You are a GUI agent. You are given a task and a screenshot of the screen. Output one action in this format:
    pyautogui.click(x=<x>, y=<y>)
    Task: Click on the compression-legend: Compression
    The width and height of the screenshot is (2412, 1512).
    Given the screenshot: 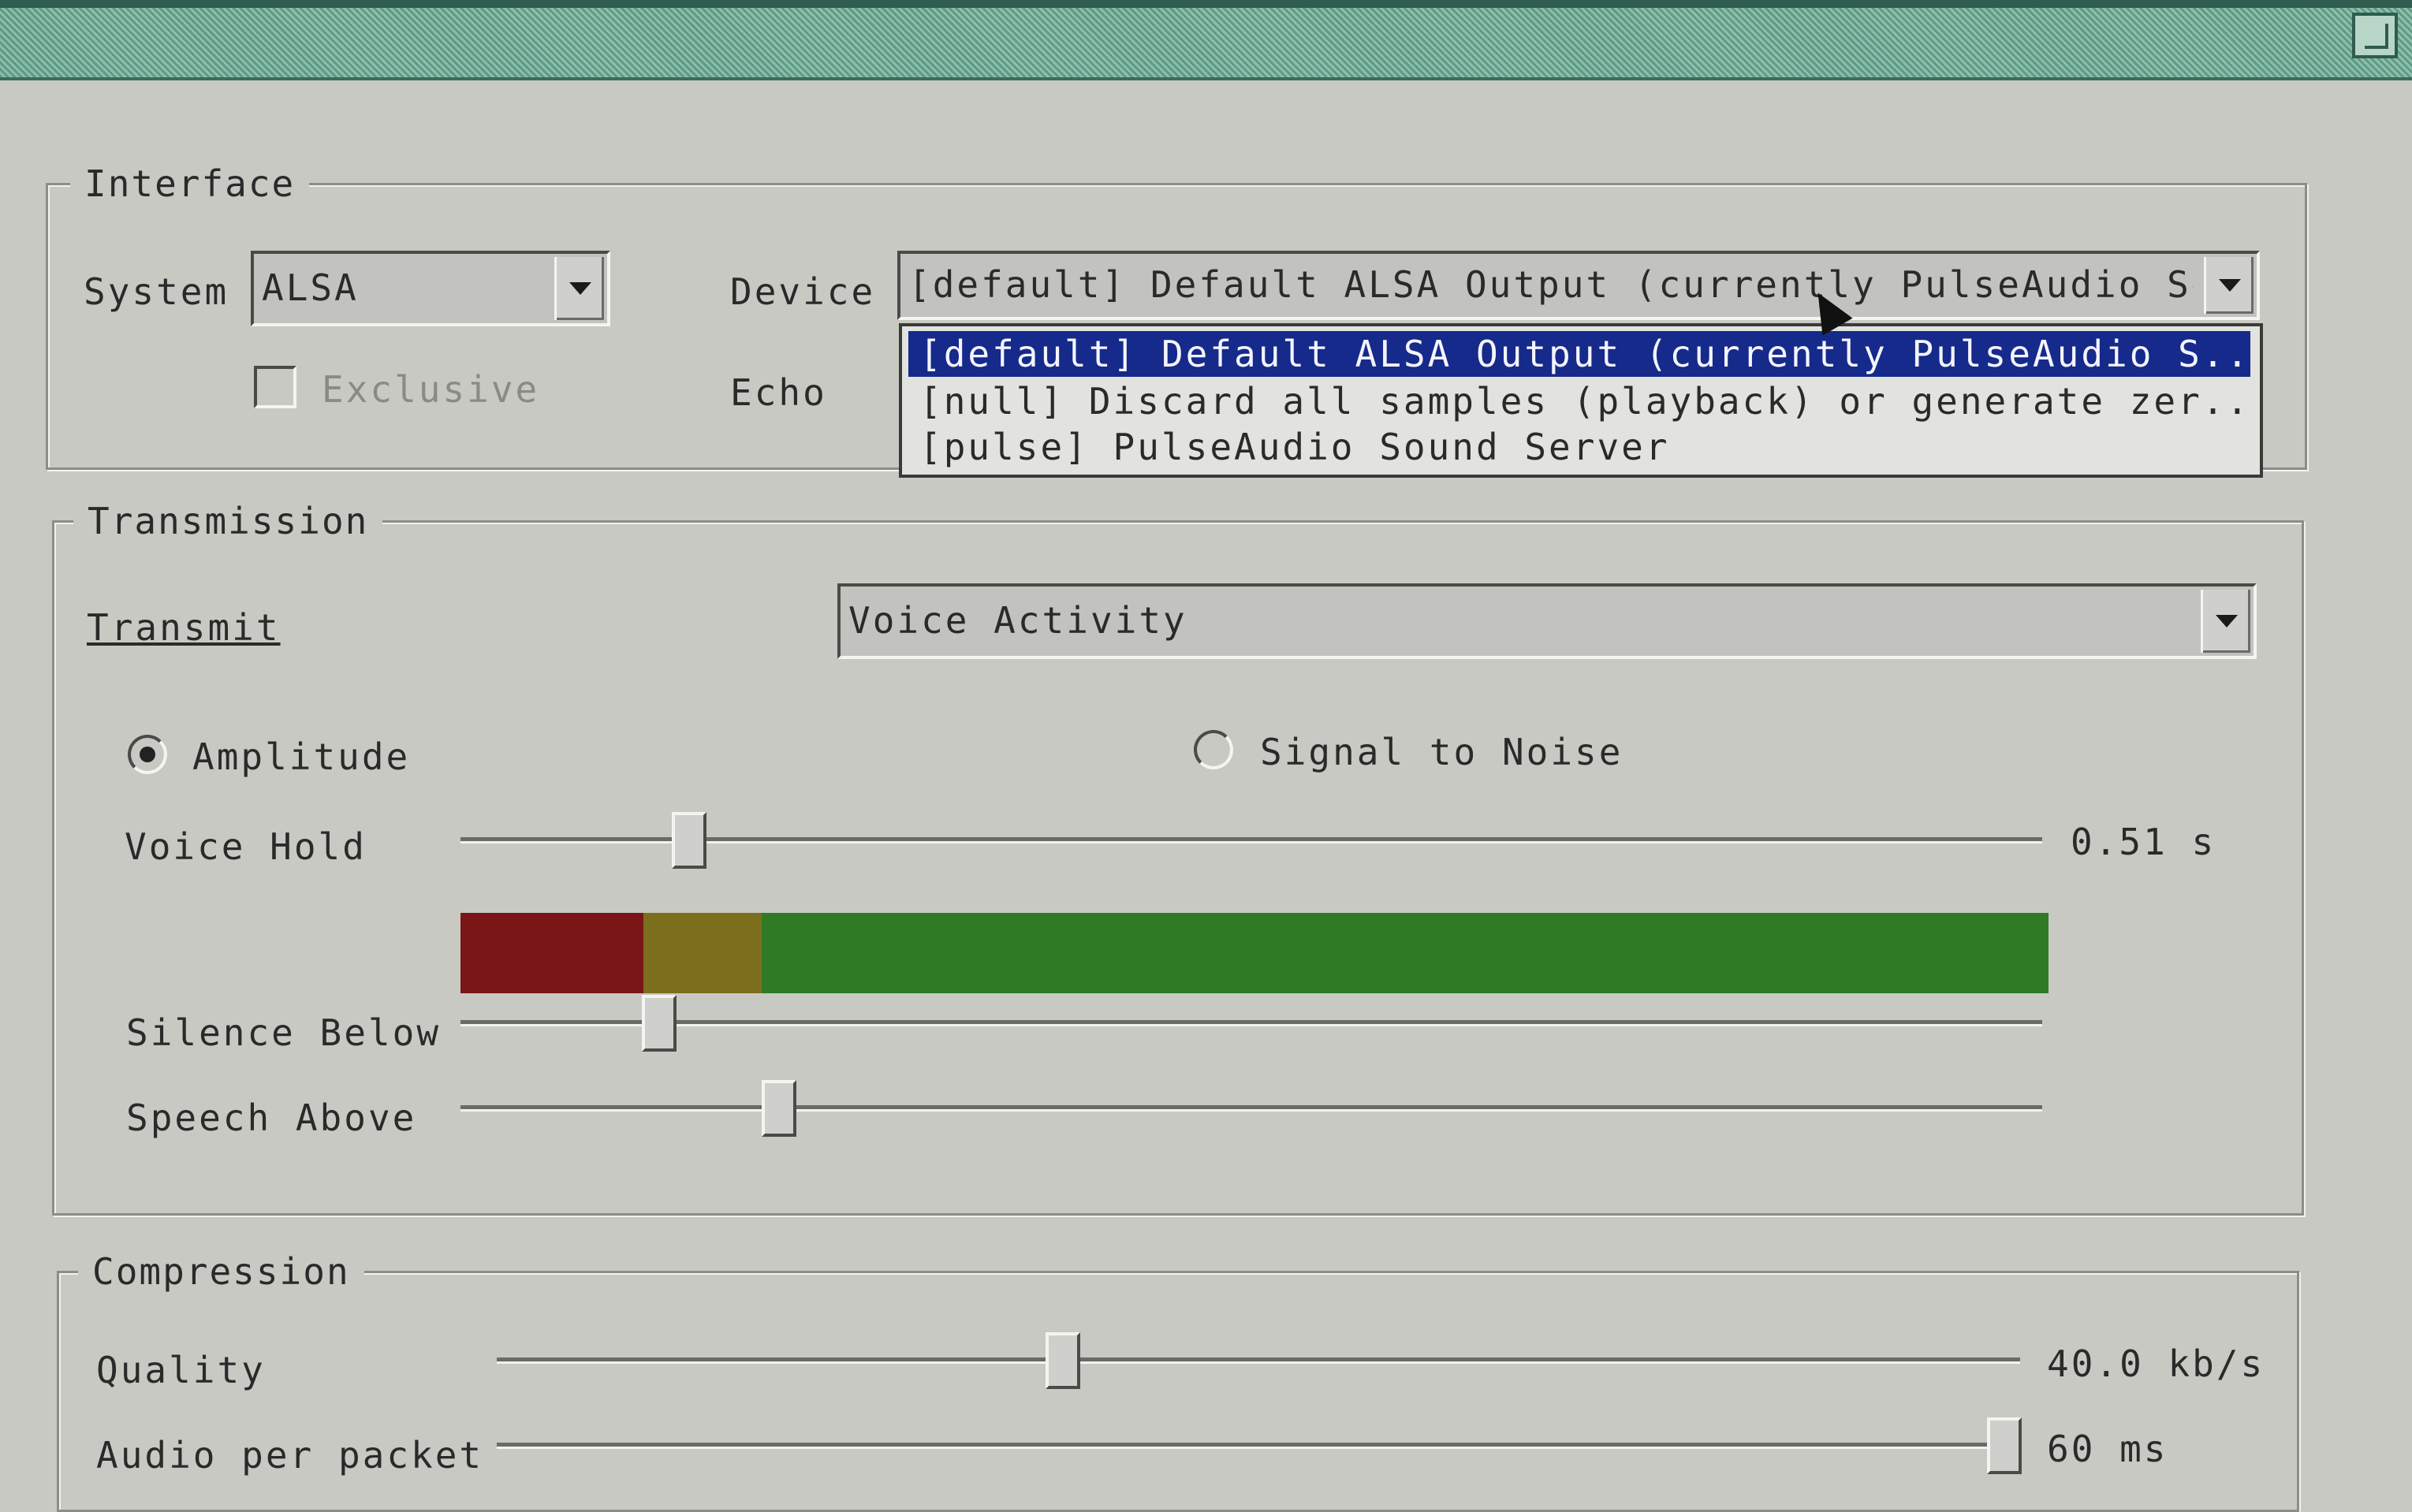 What is the action you would take?
    pyautogui.click(x=221, y=1271)
    